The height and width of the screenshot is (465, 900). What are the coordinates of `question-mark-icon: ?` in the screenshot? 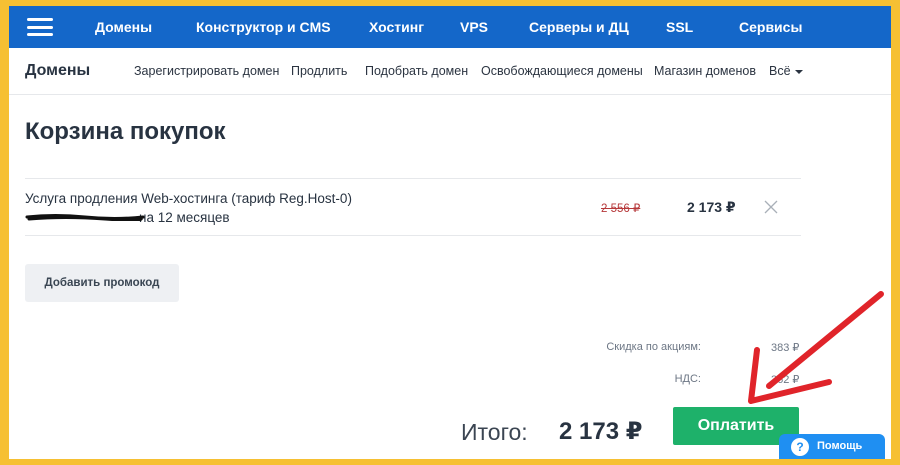 It's located at (800, 447).